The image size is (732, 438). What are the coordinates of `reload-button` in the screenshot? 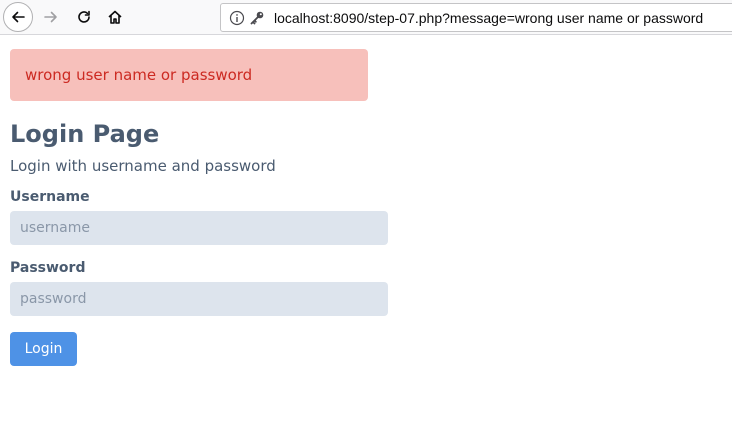 It's located at (84, 17).